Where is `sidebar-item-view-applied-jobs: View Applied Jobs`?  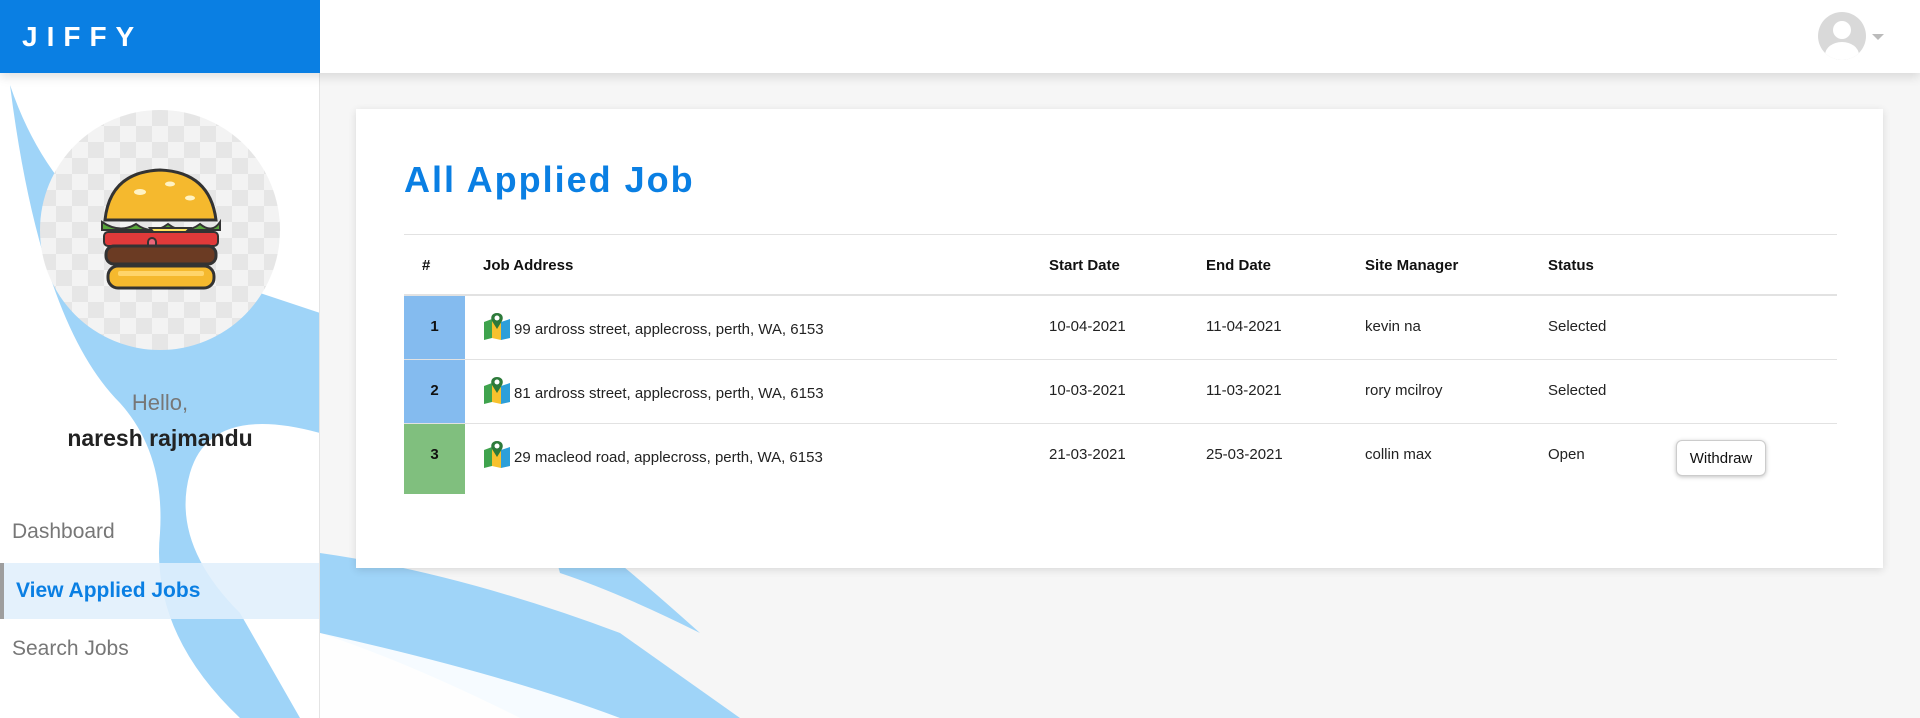
sidebar-item-view-applied-jobs: View Applied Jobs is located at coordinates (159, 591).